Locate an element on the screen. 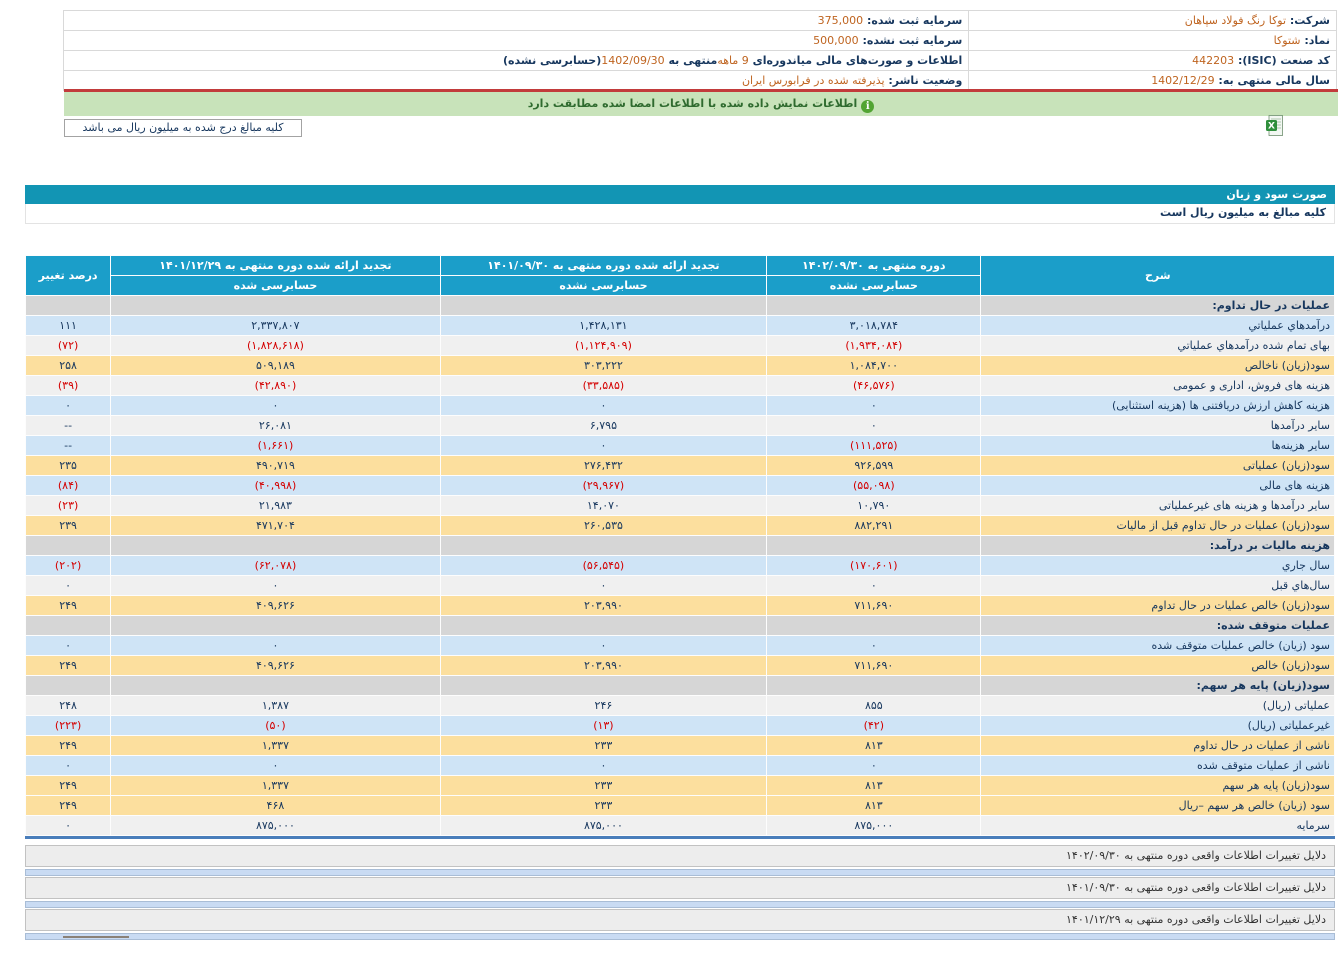 Image resolution: width=1338 pixels, height=976 pixels. value-cell: ۱,۳۸۷ is located at coordinates (275, 705).